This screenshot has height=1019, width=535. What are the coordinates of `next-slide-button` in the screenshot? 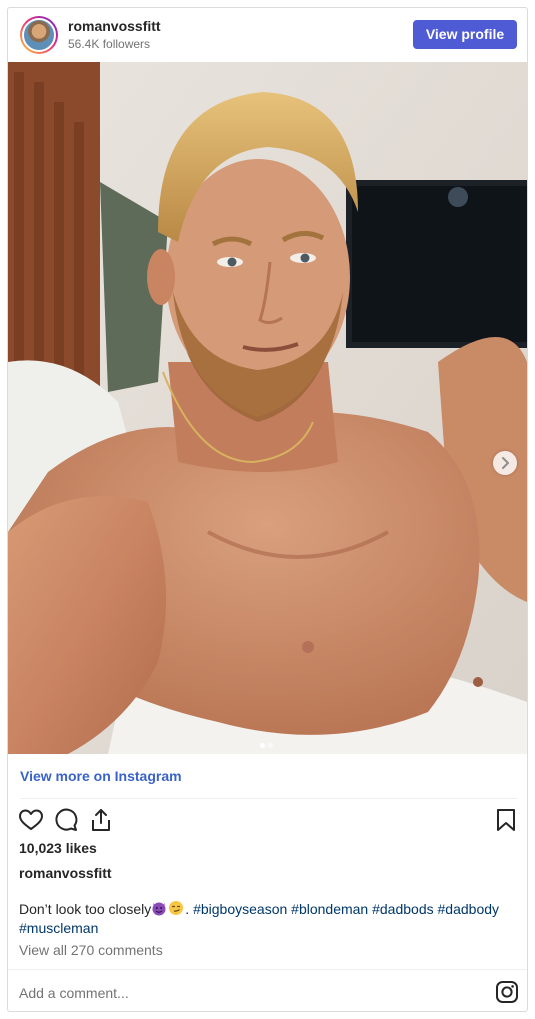 It's located at (505, 463).